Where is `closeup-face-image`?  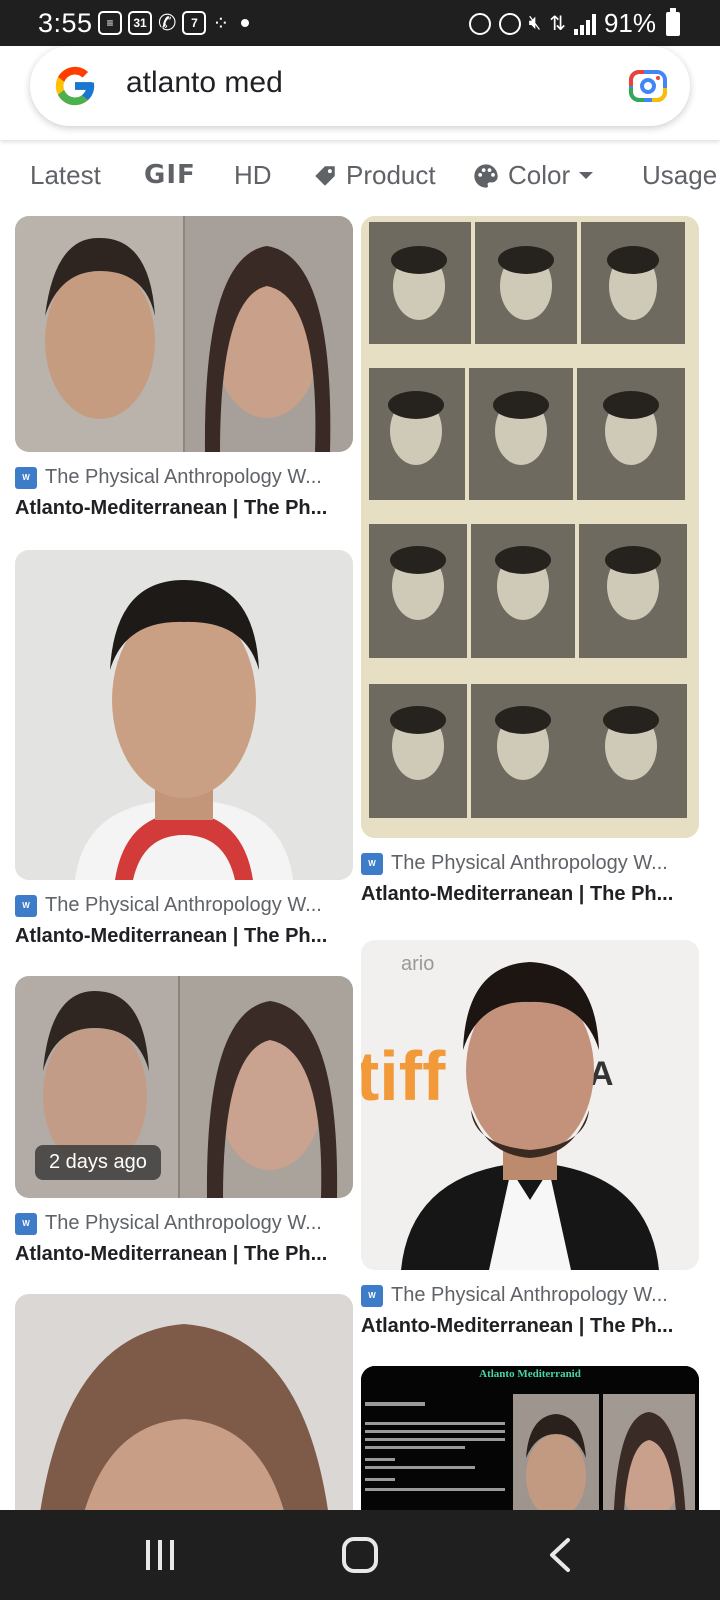
closeup-face-image is located at coordinates (184, 1402).